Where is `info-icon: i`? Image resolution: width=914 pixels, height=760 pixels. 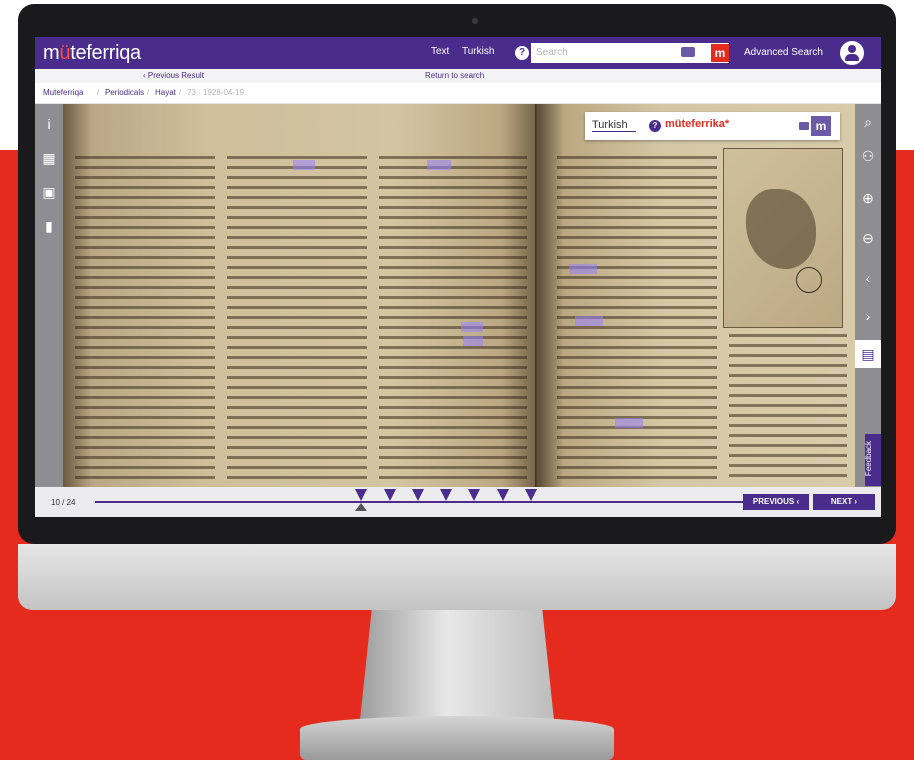
info-icon: i is located at coordinates (49, 124).